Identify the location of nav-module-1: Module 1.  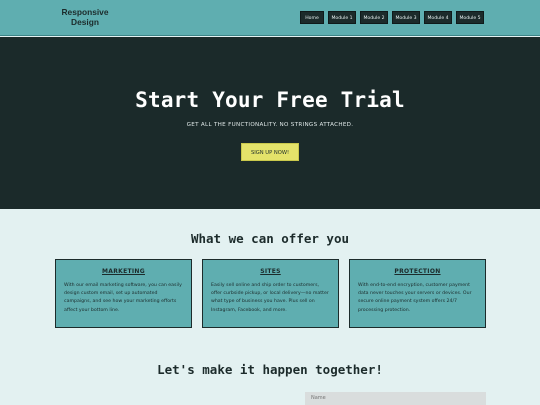
(342, 17).